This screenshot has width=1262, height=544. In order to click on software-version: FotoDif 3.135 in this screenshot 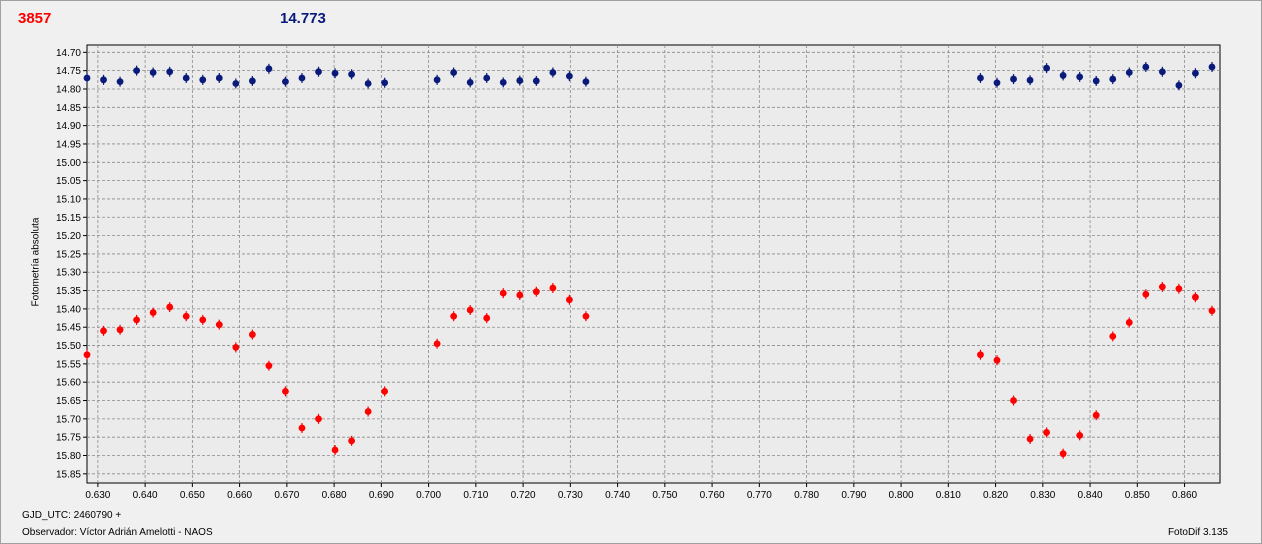, I will do `click(1197, 532)`.